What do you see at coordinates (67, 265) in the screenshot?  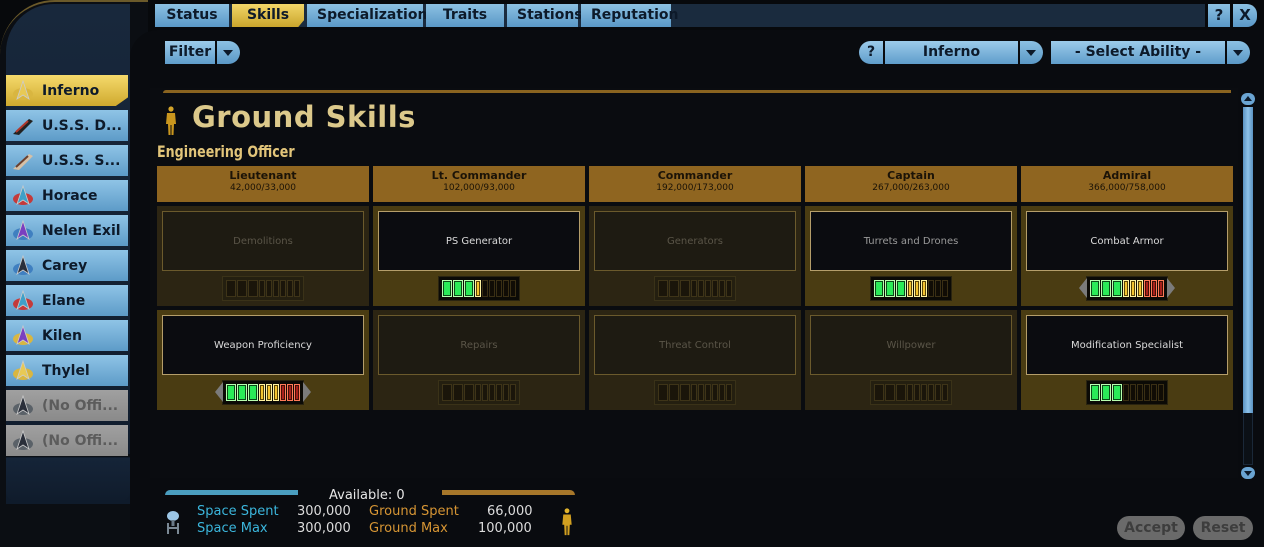 I see `officer-list-item: Carey` at bounding box center [67, 265].